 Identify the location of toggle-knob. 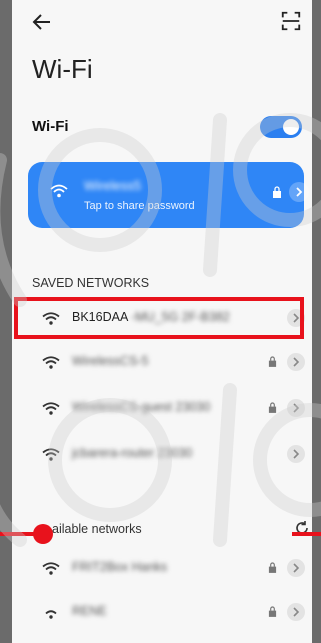
(291, 127).